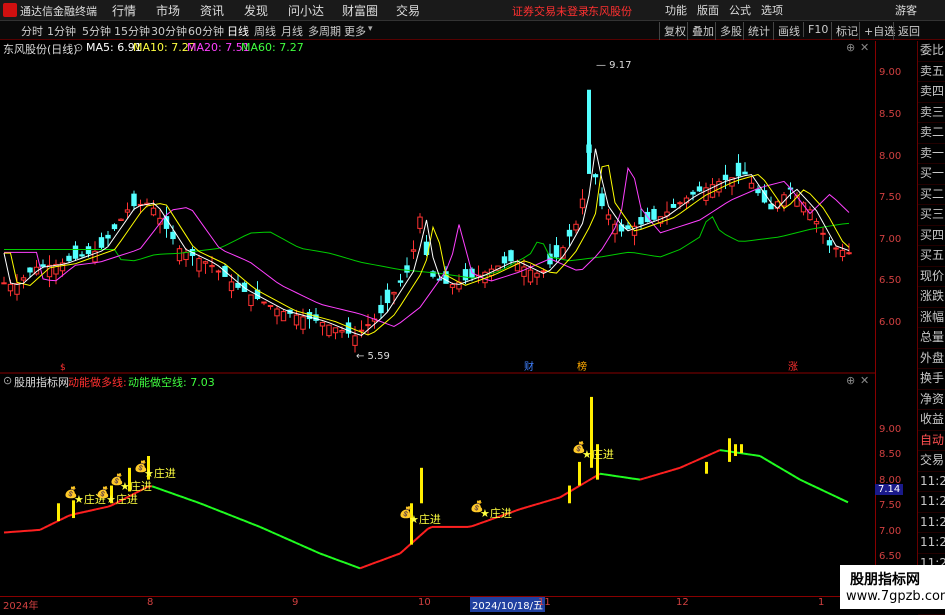 Image resolution: width=945 pixels, height=615 pixels. What do you see at coordinates (61, 31) in the screenshot?
I see `tab-1min: 1分钟` at bounding box center [61, 31].